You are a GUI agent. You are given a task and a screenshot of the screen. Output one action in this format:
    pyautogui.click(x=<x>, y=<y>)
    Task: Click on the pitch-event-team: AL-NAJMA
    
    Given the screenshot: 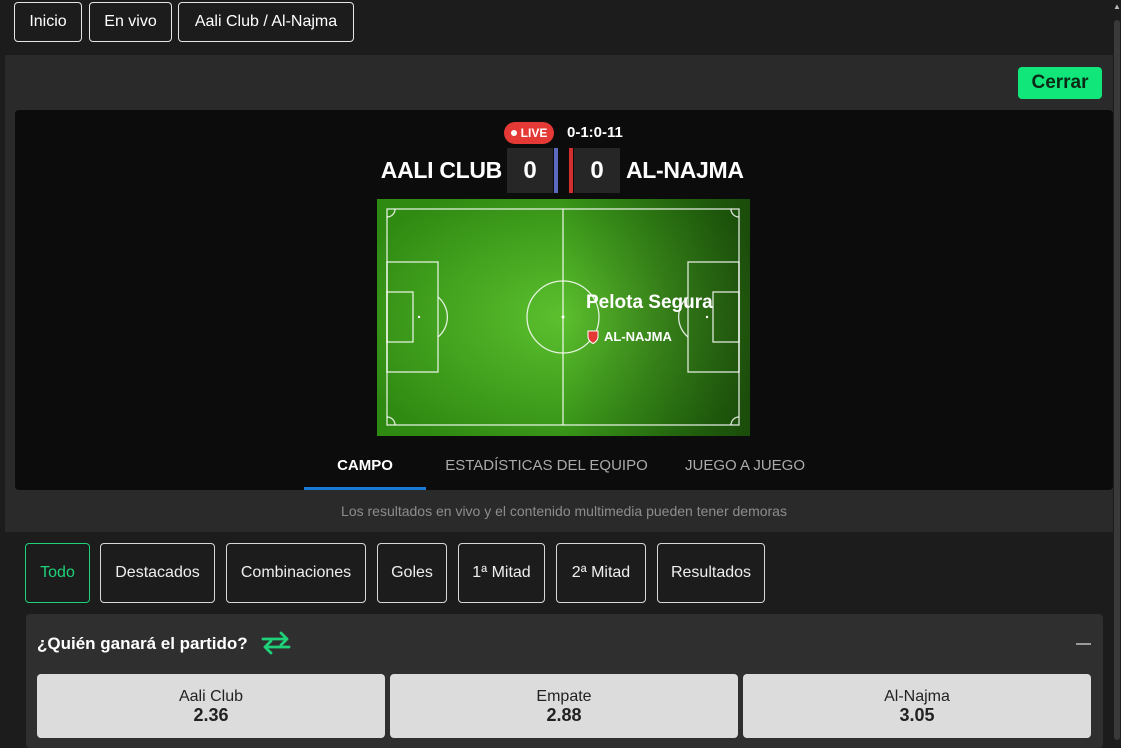 What is the action you would take?
    pyautogui.click(x=629, y=336)
    